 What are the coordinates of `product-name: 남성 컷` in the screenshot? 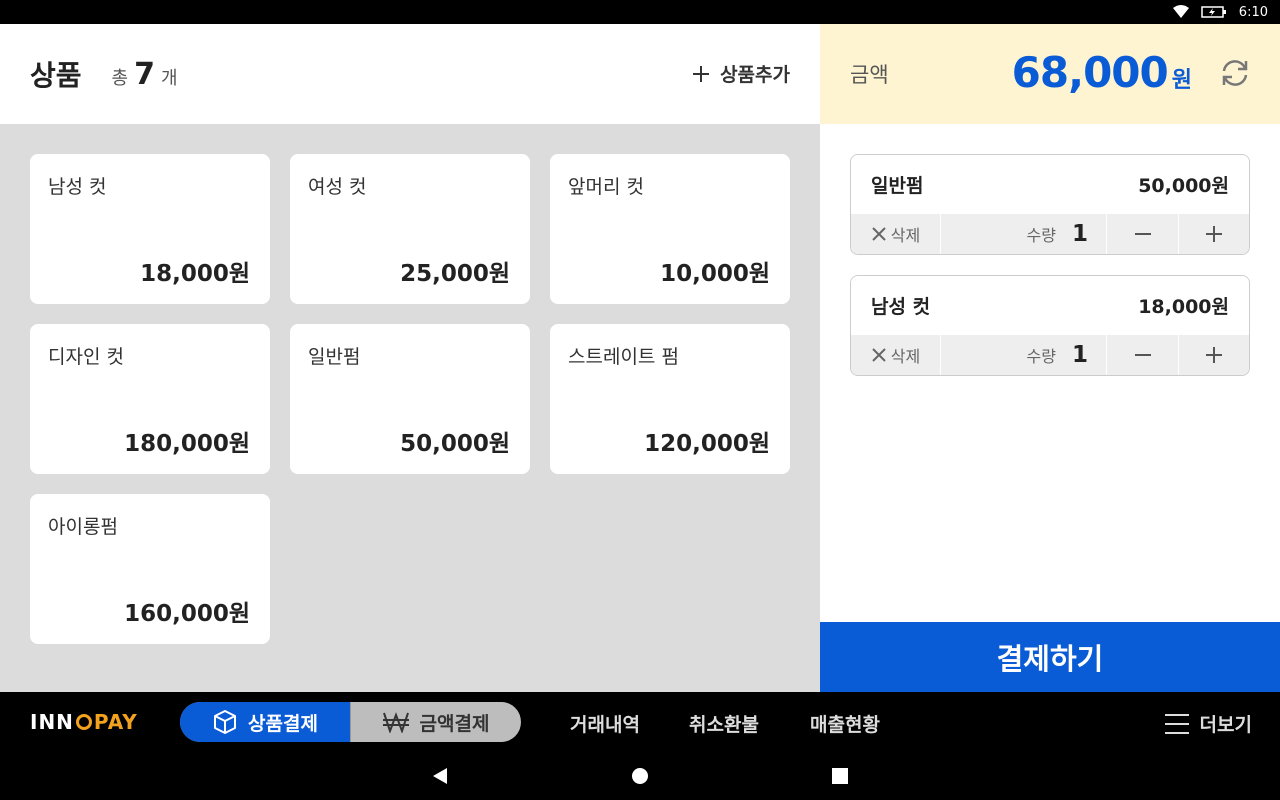 It's located at (77, 187).